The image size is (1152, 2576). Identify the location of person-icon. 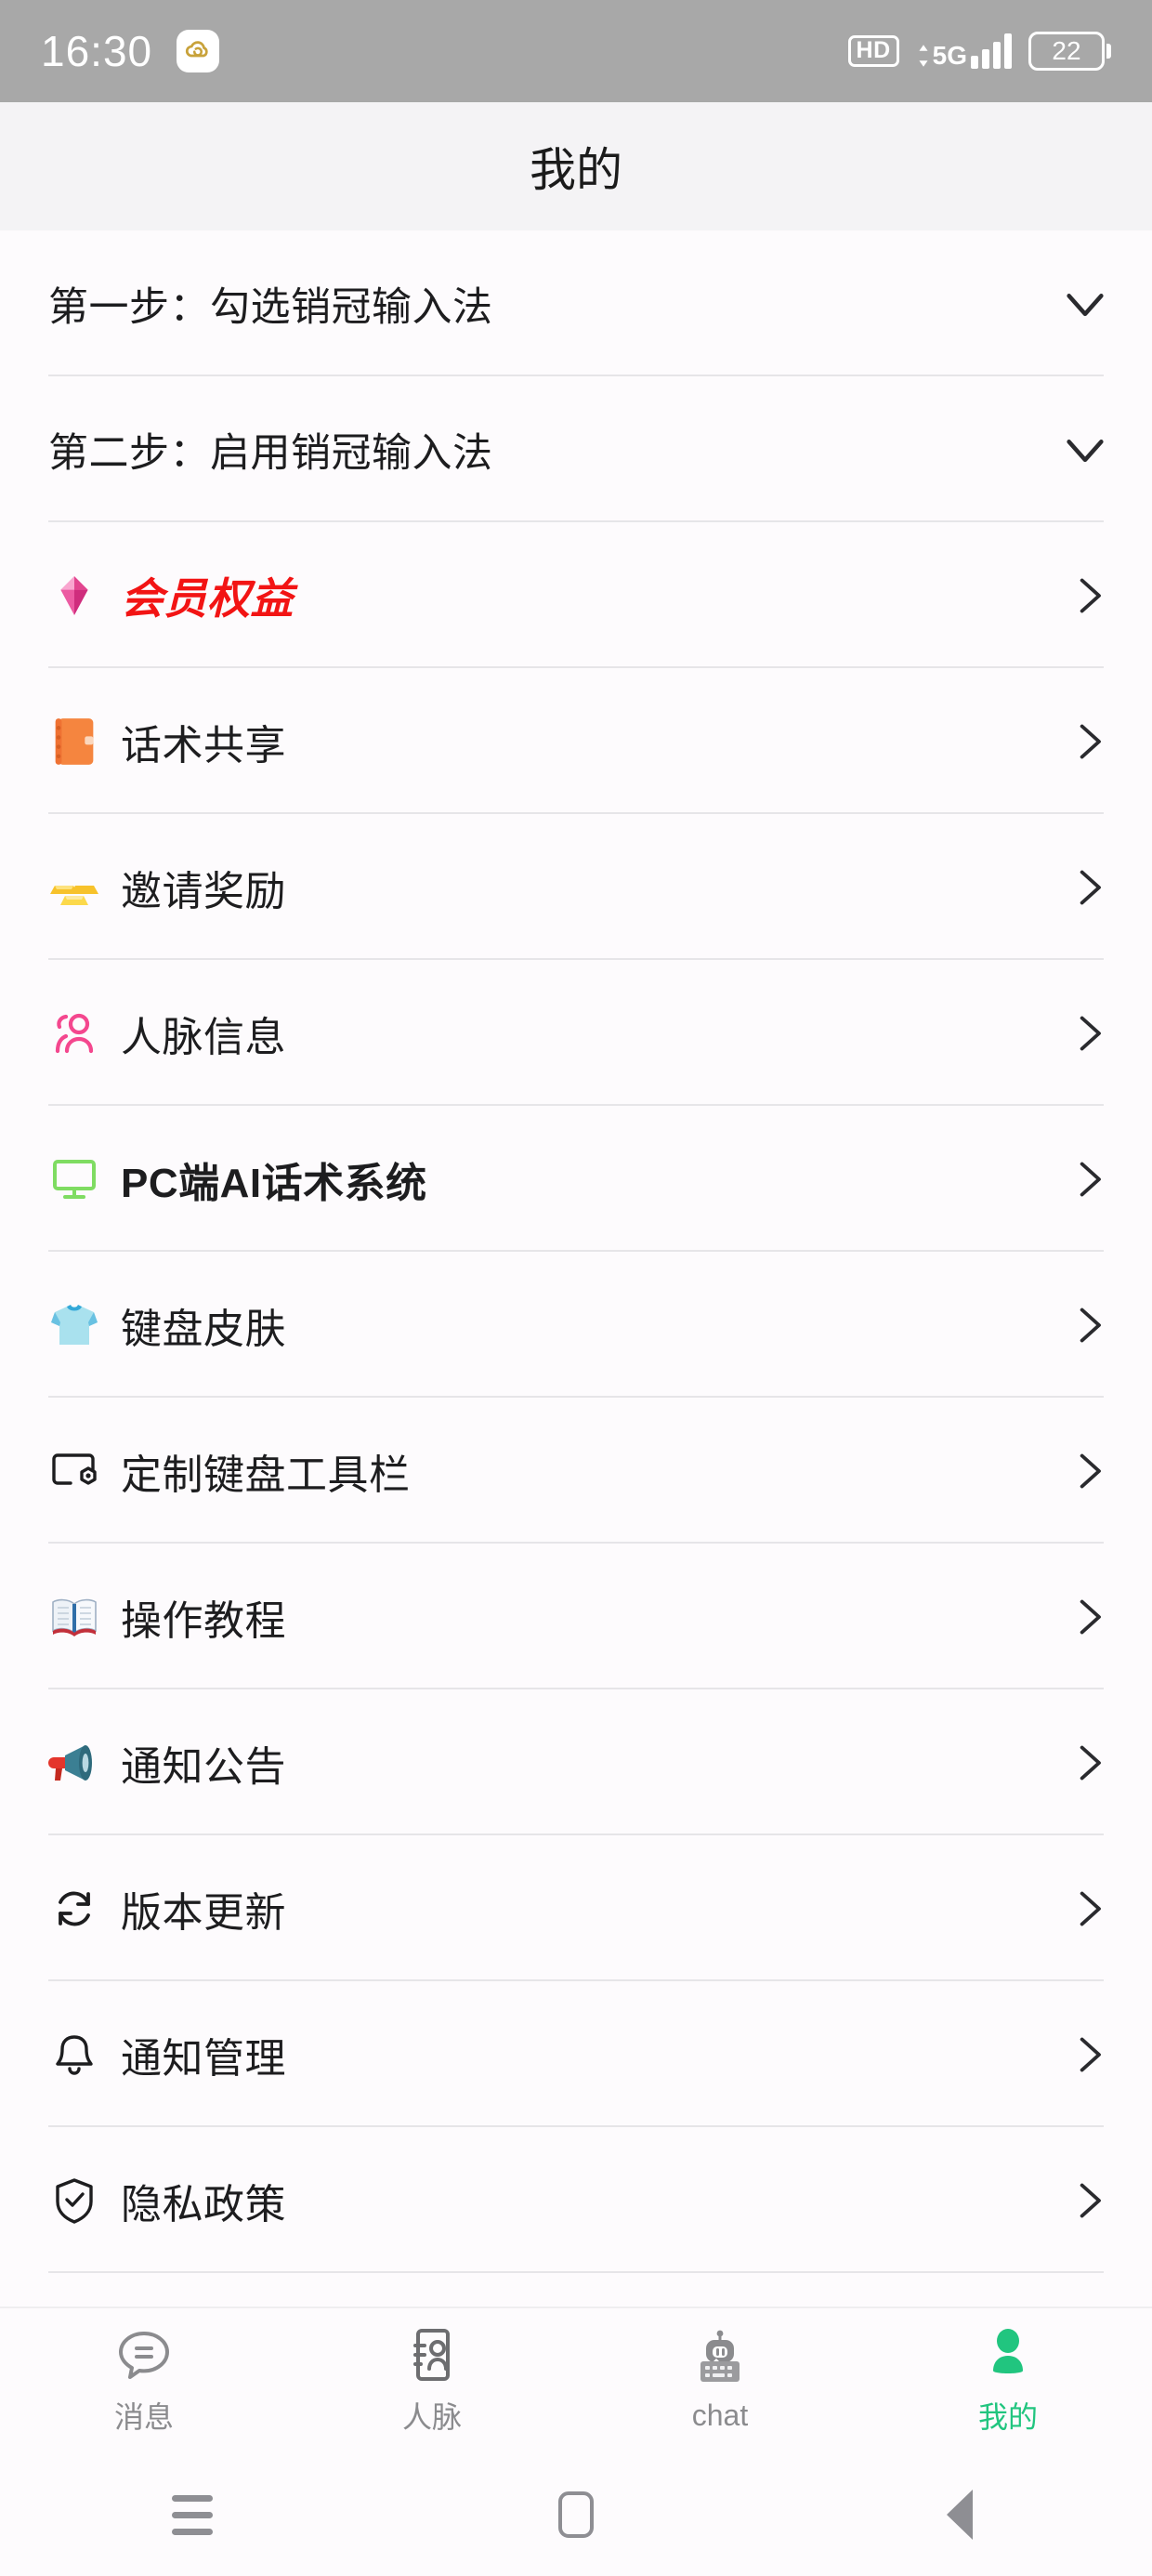
(1008, 2355).